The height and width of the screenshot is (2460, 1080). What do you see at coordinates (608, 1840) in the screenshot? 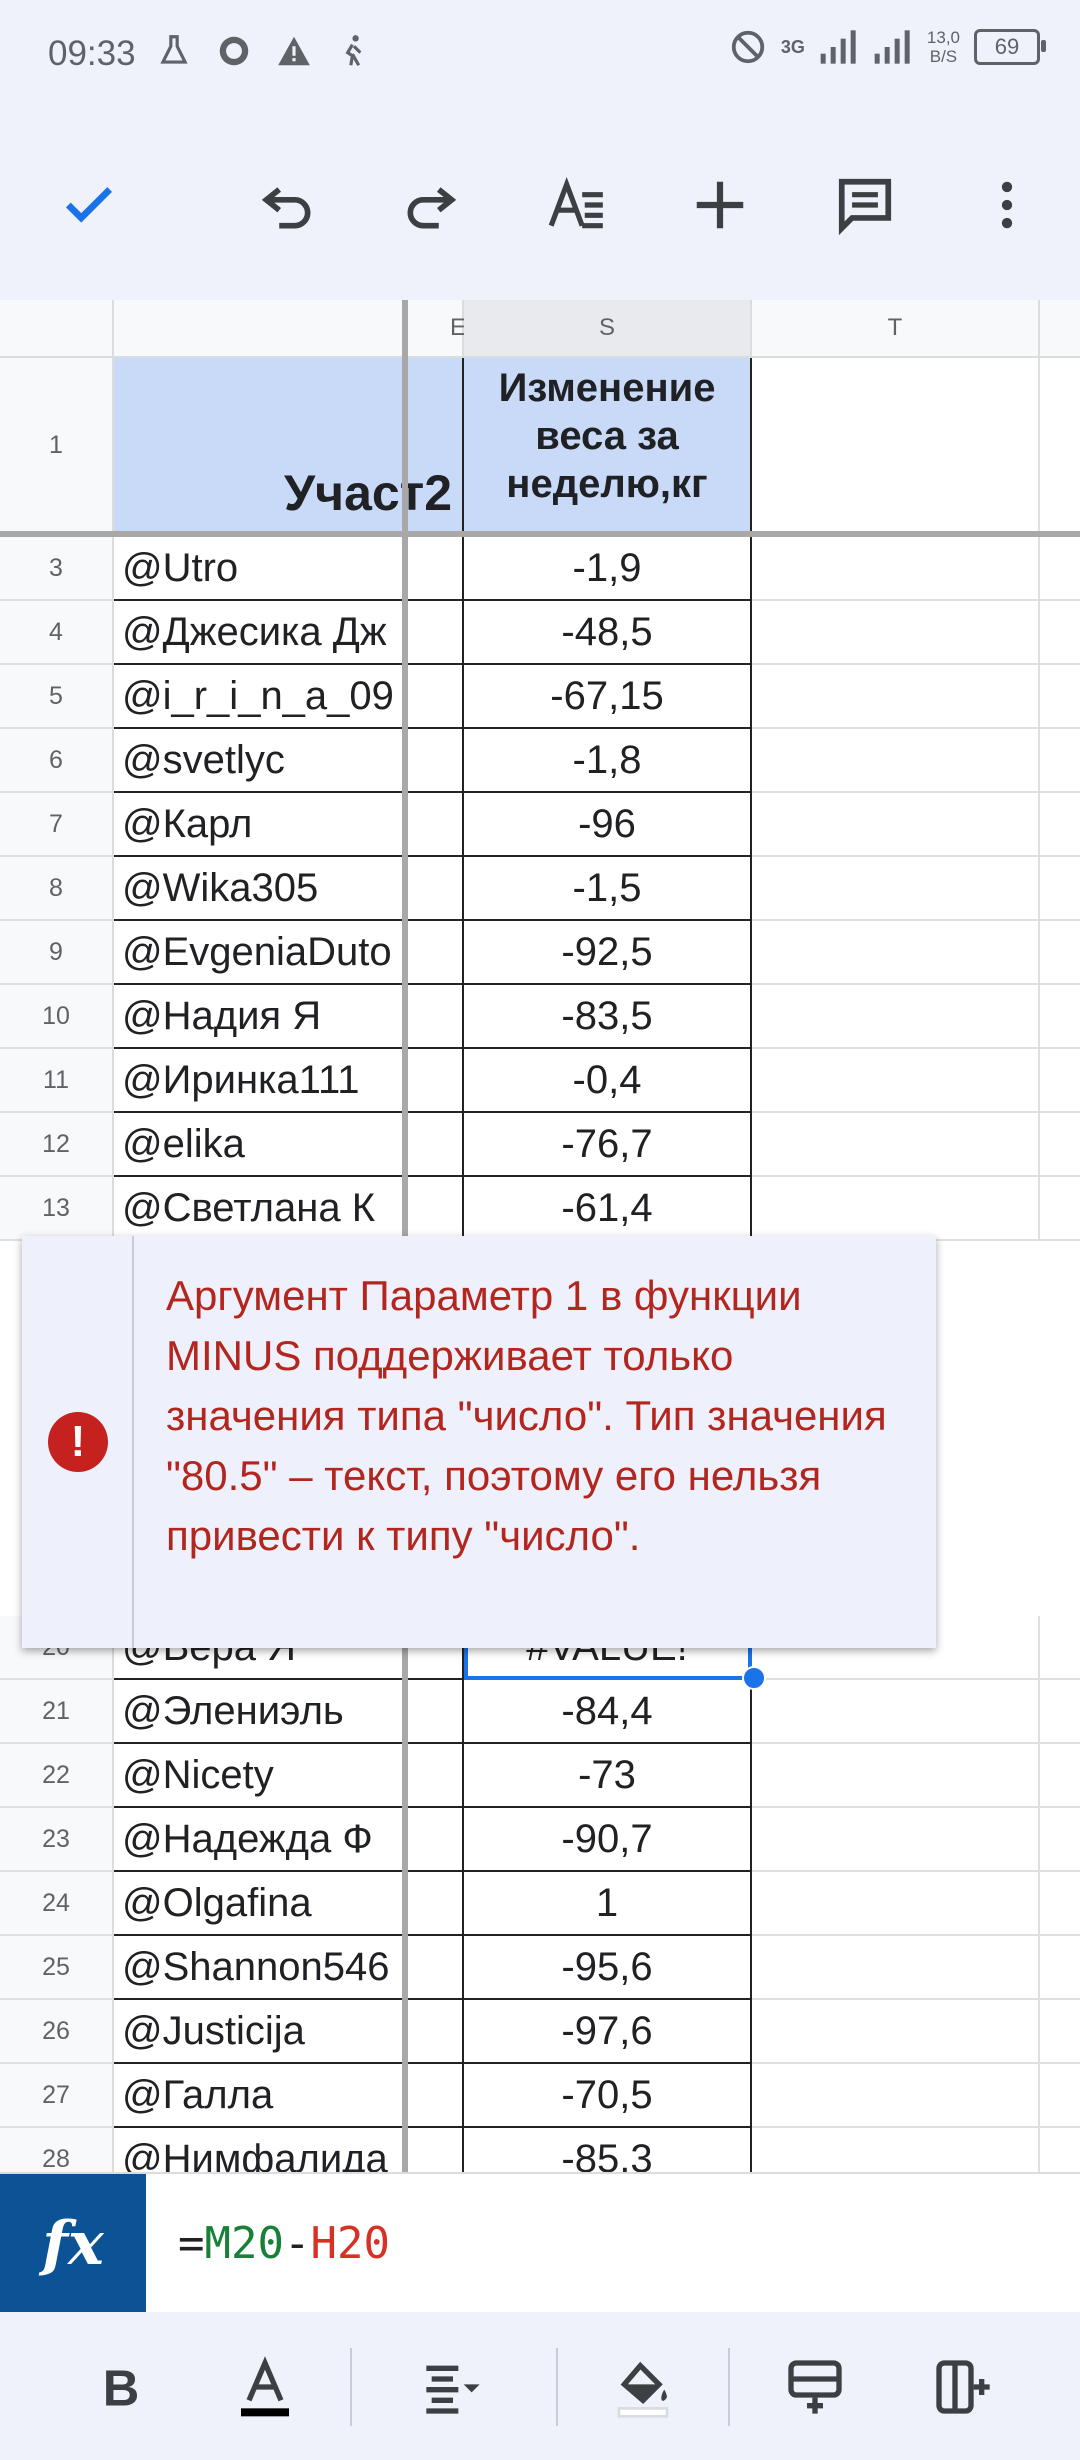
I see `weight-change-cell: -90,7` at bounding box center [608, 1840].